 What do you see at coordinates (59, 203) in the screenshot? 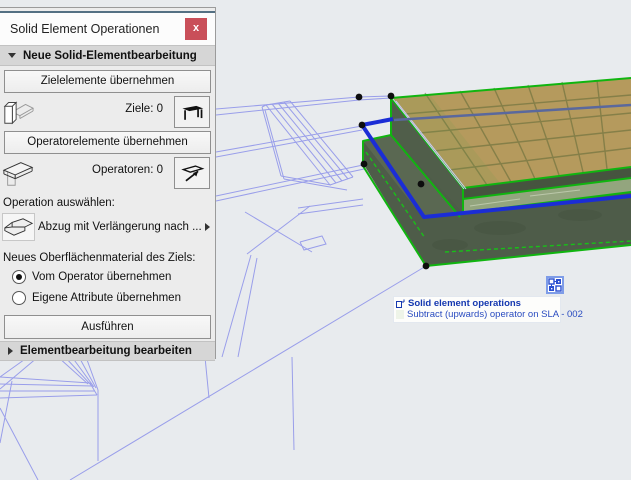
I see `operation-select-label: Operation auswählen:` at bounding box center [59, 203].